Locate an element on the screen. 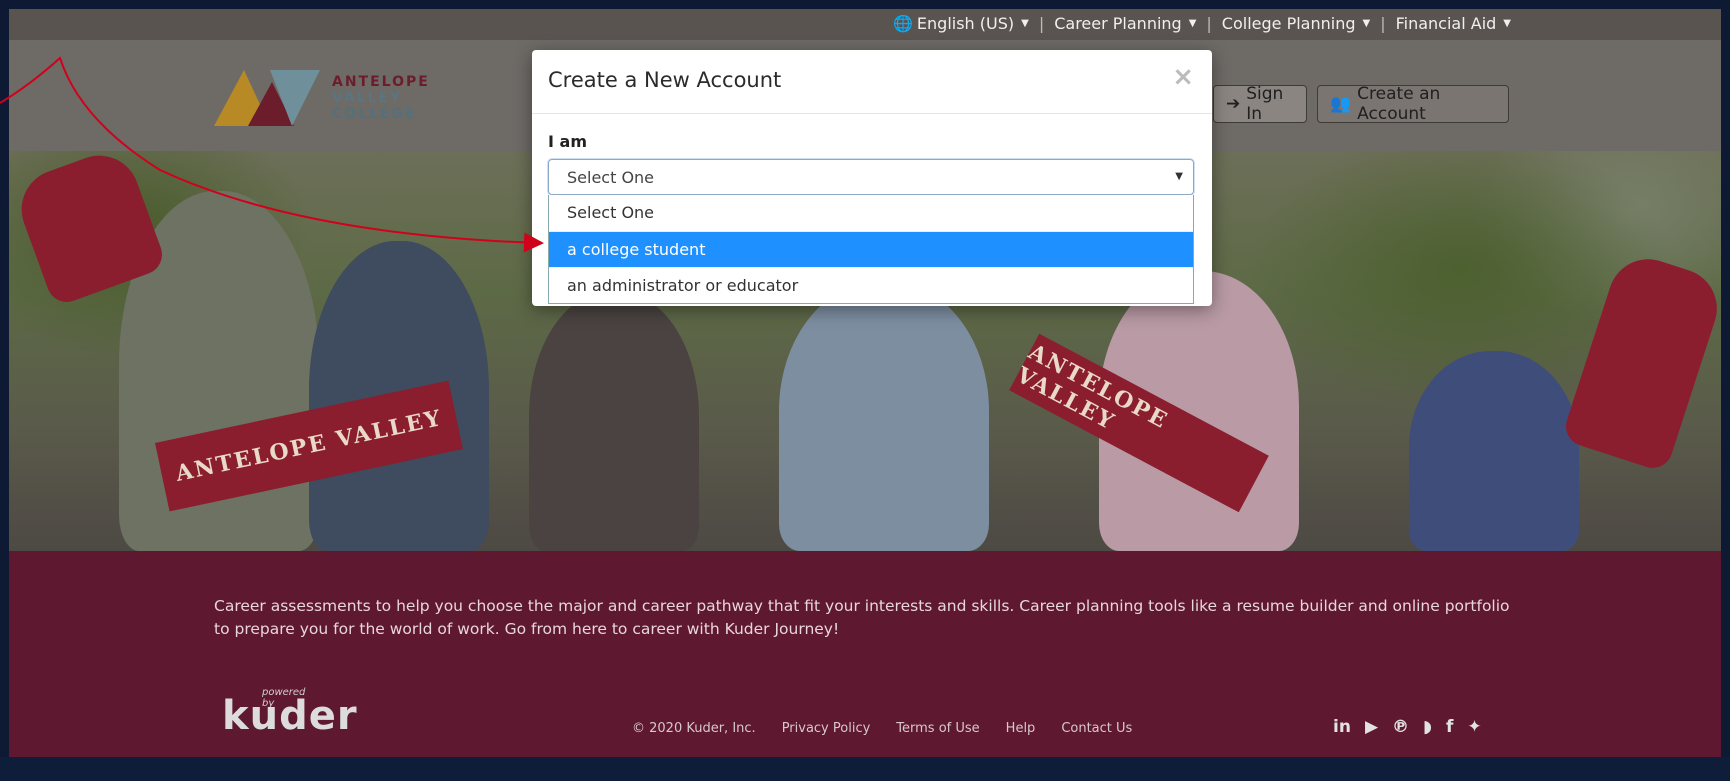  add-user-icon: 👥 is located at coordinates (1341, 104).